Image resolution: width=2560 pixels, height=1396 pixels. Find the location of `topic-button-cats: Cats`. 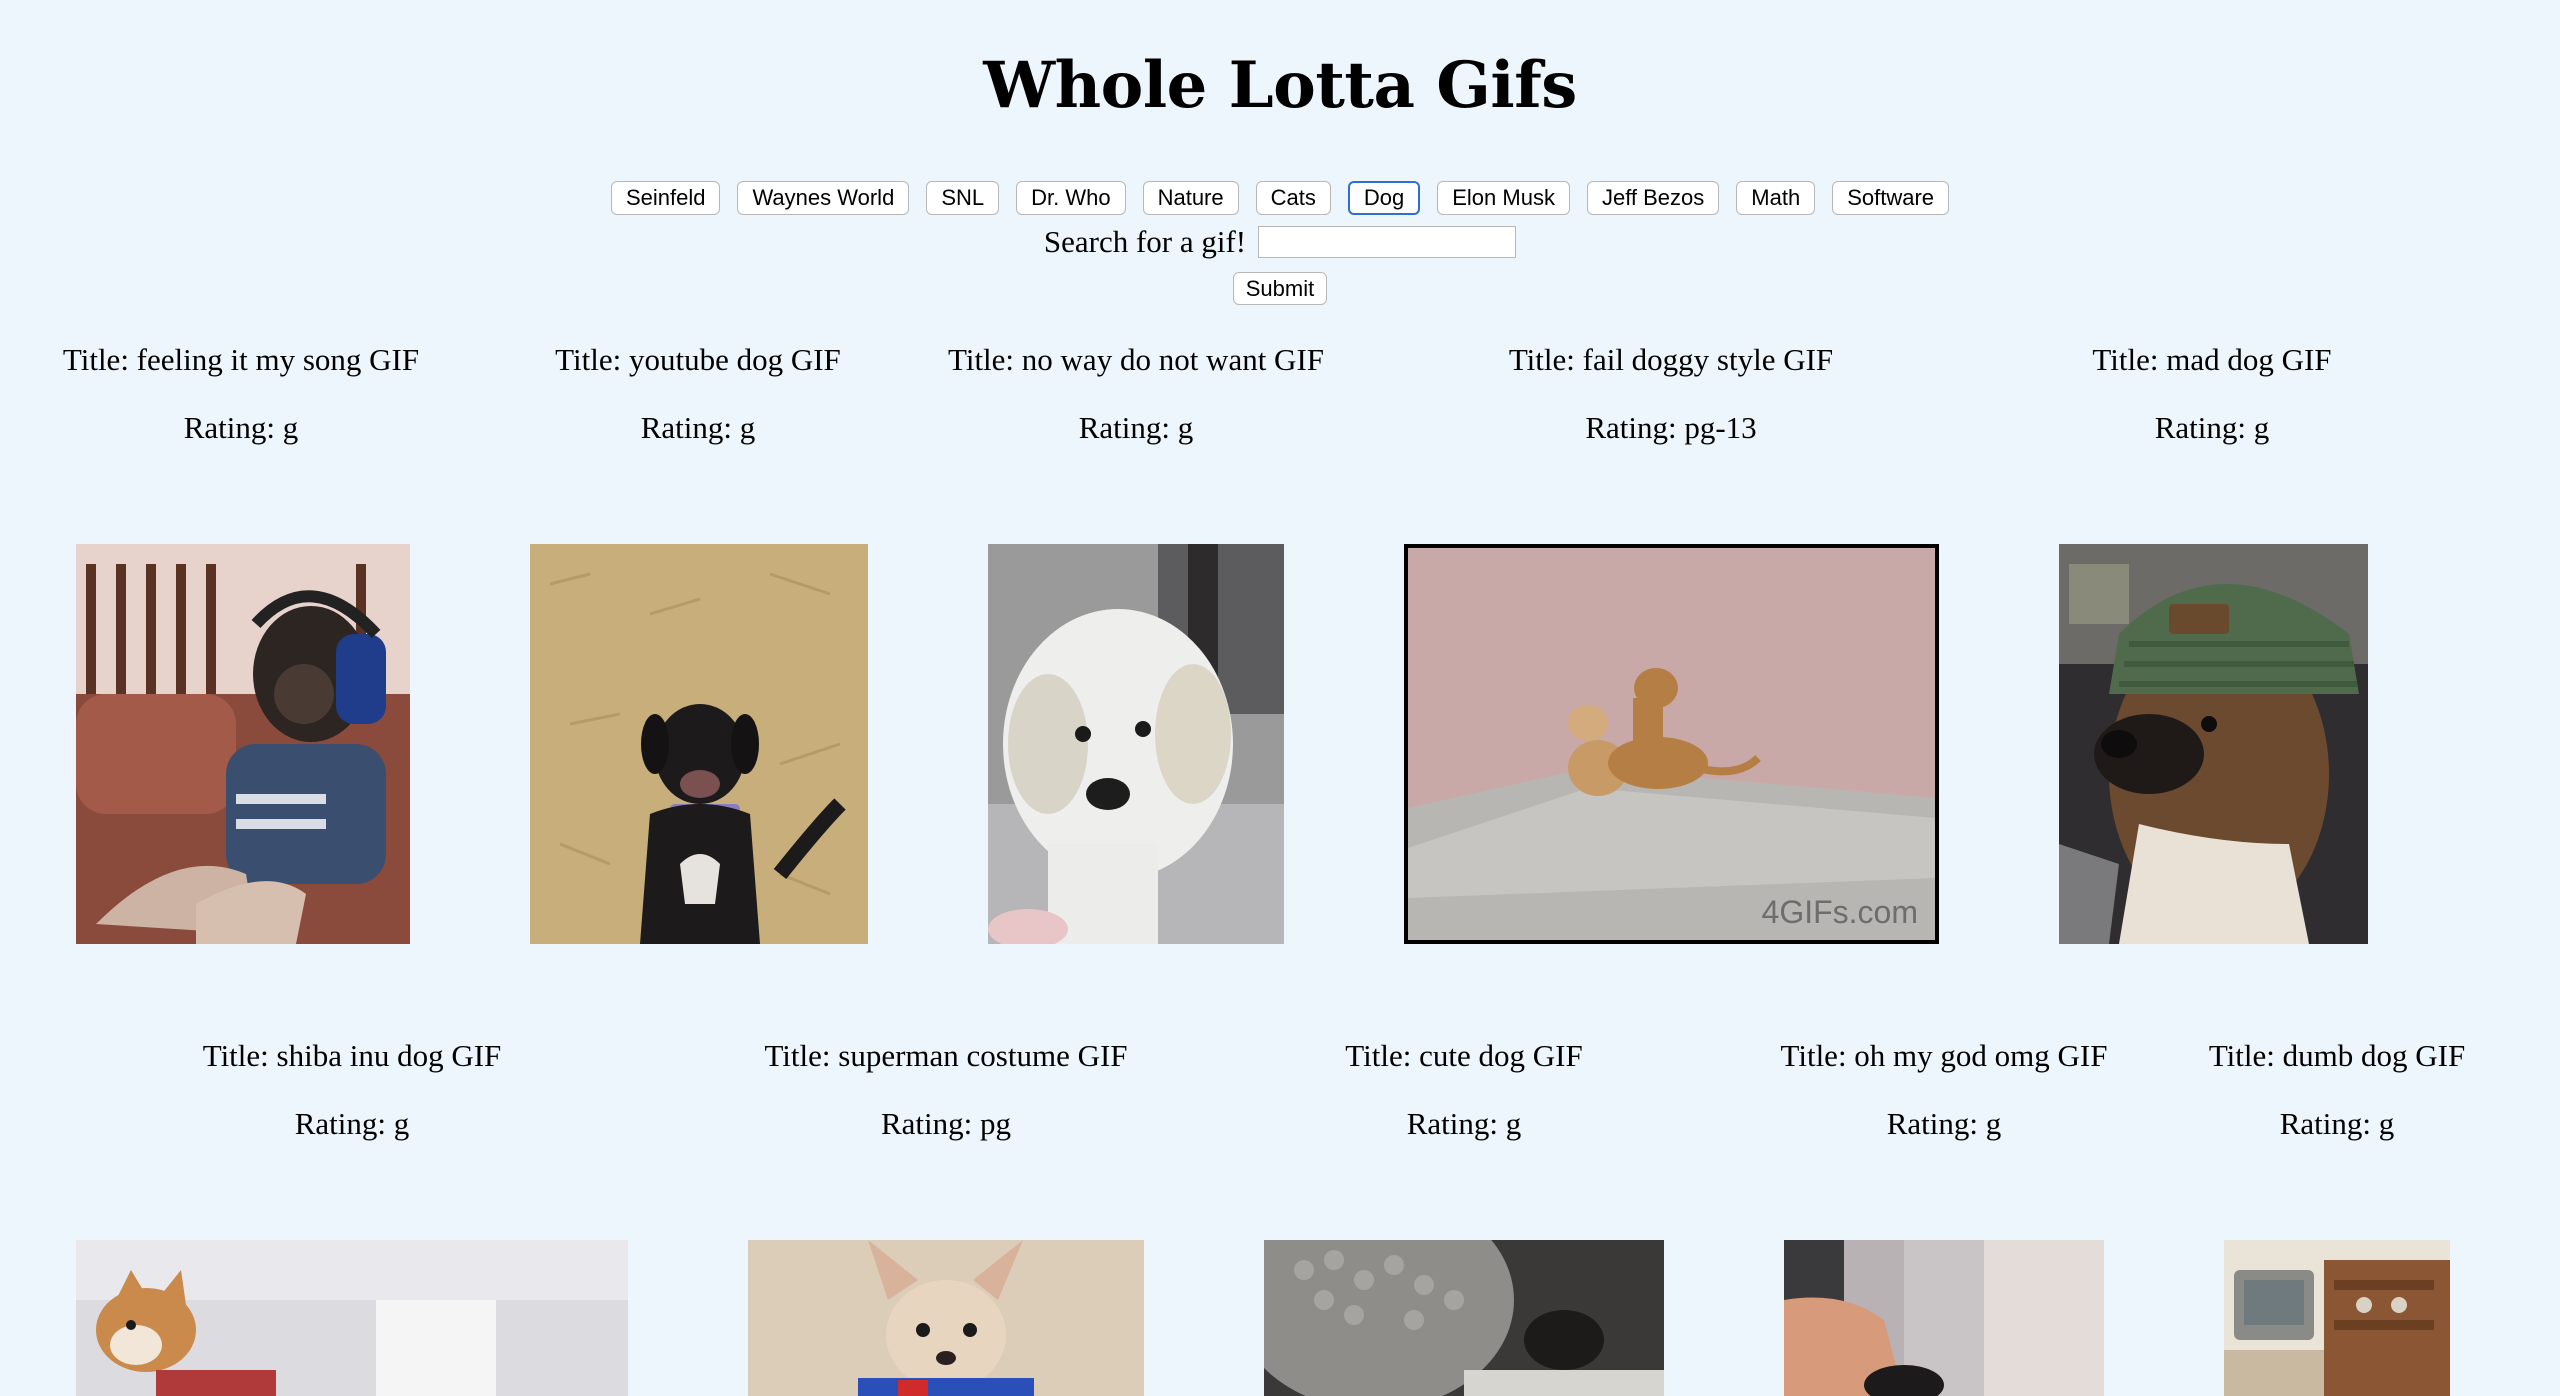

topic-button-cats: Cats is located at coordinates (1293, 198).